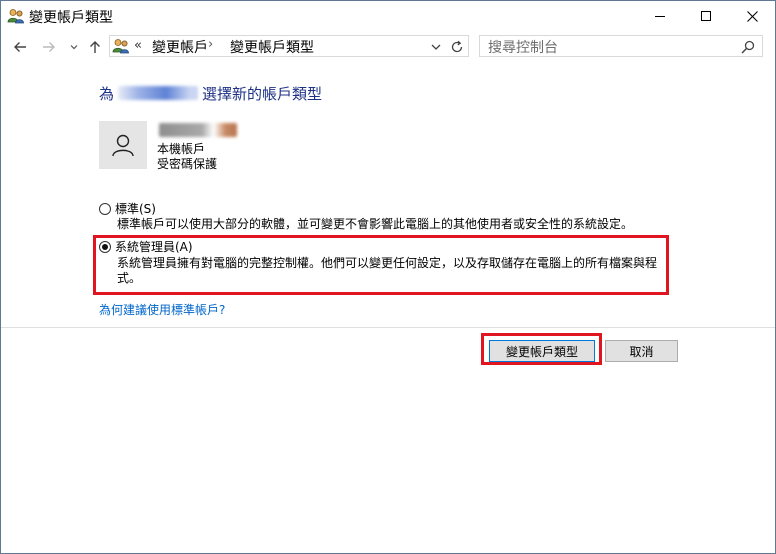 Image resolution: width=776 pixels, height=554 pixels. I want to click on close-icon, so click(752, 16).